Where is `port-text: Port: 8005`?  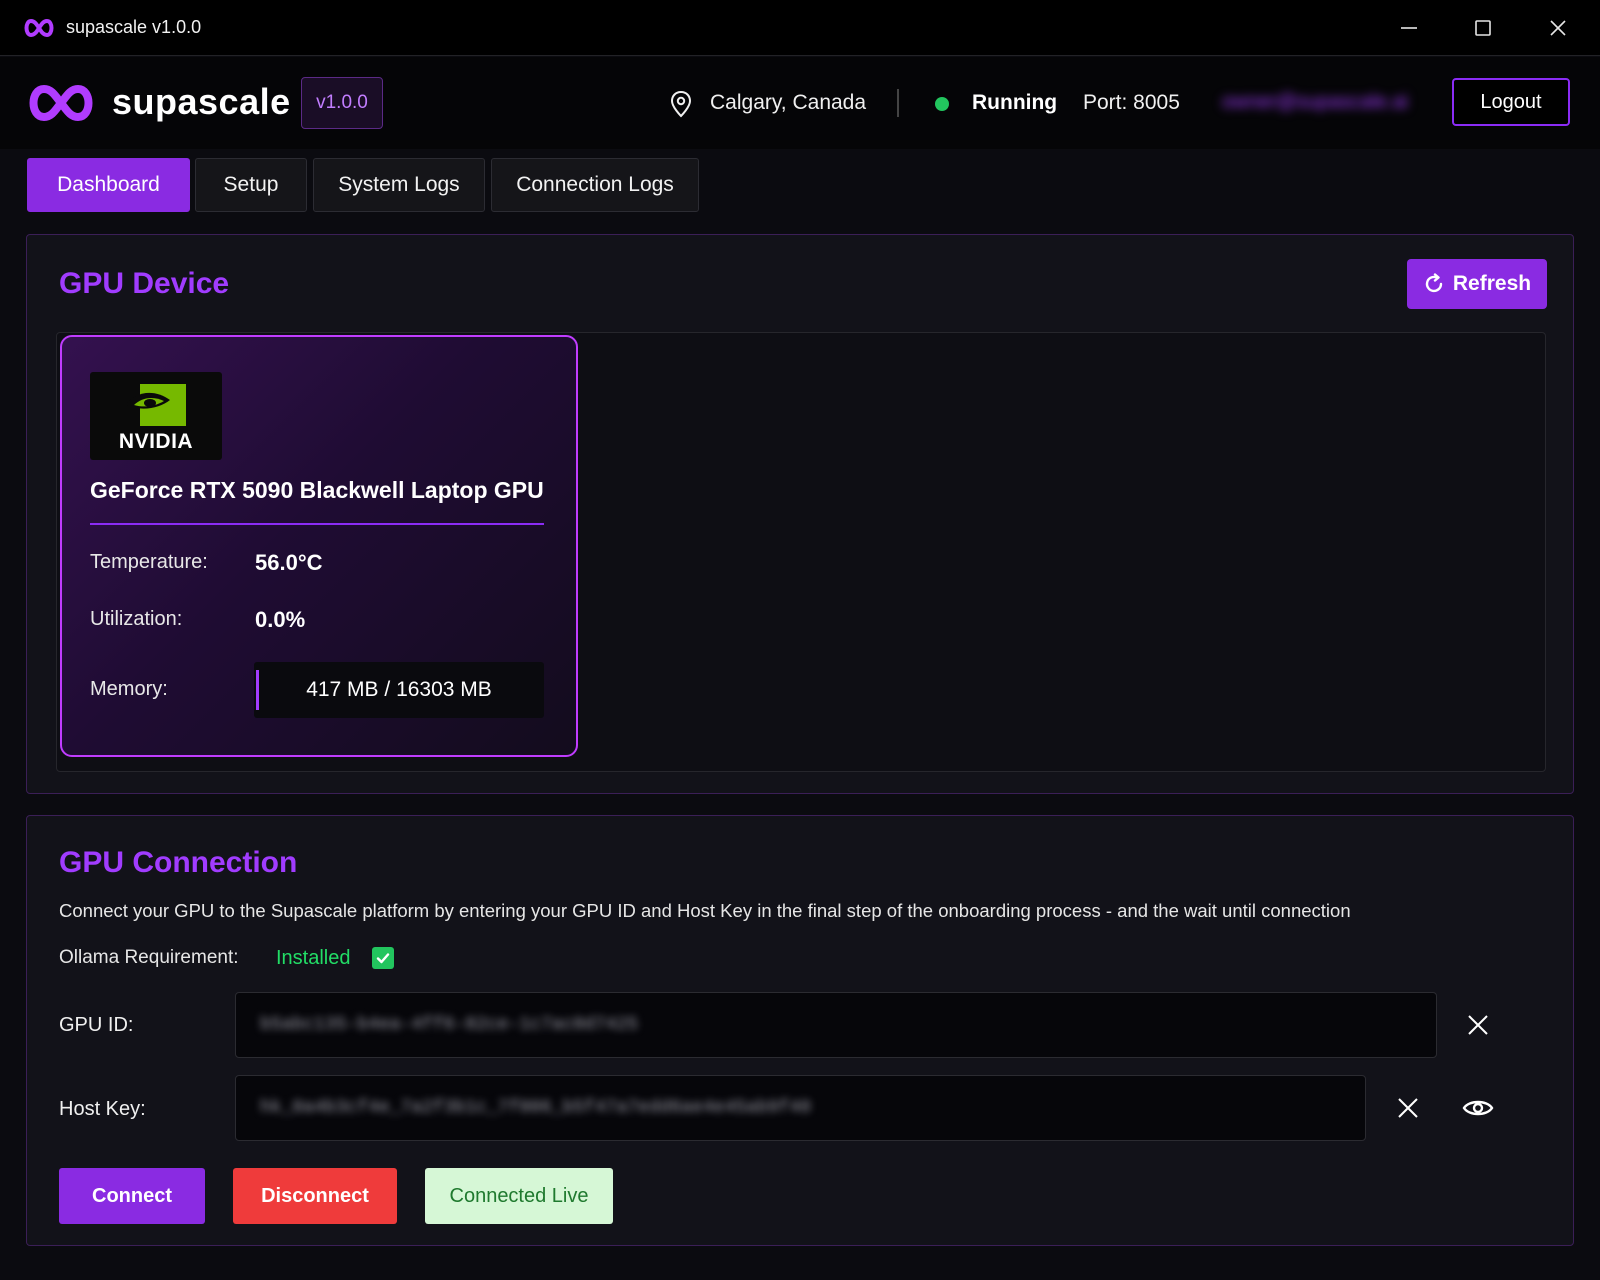
port-text: Port: 8005 is located at coordinates (1131, 102).